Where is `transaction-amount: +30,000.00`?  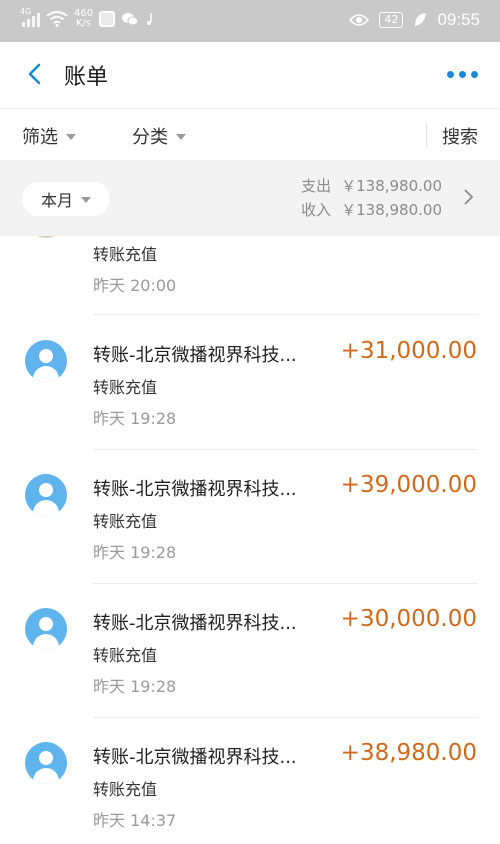 transaction-amount: +30,000.00 is located at coordinates (408, 619).